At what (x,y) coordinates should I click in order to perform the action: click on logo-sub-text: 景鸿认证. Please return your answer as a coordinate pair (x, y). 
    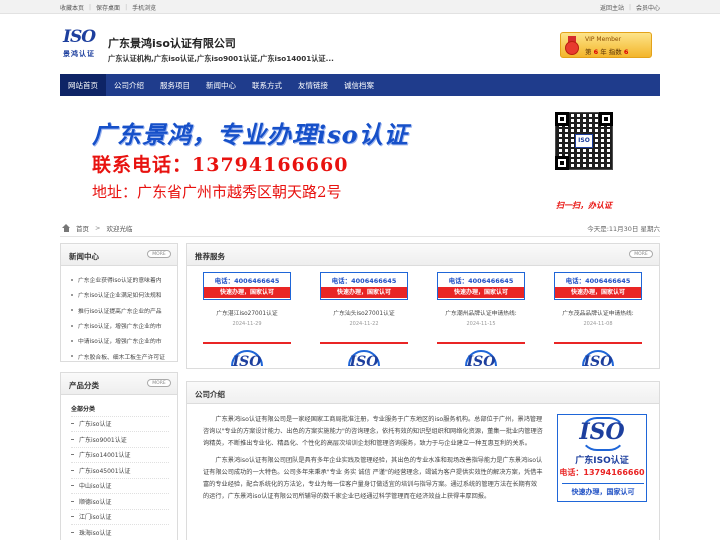
    Looking at the image, I should click on (79, 54).